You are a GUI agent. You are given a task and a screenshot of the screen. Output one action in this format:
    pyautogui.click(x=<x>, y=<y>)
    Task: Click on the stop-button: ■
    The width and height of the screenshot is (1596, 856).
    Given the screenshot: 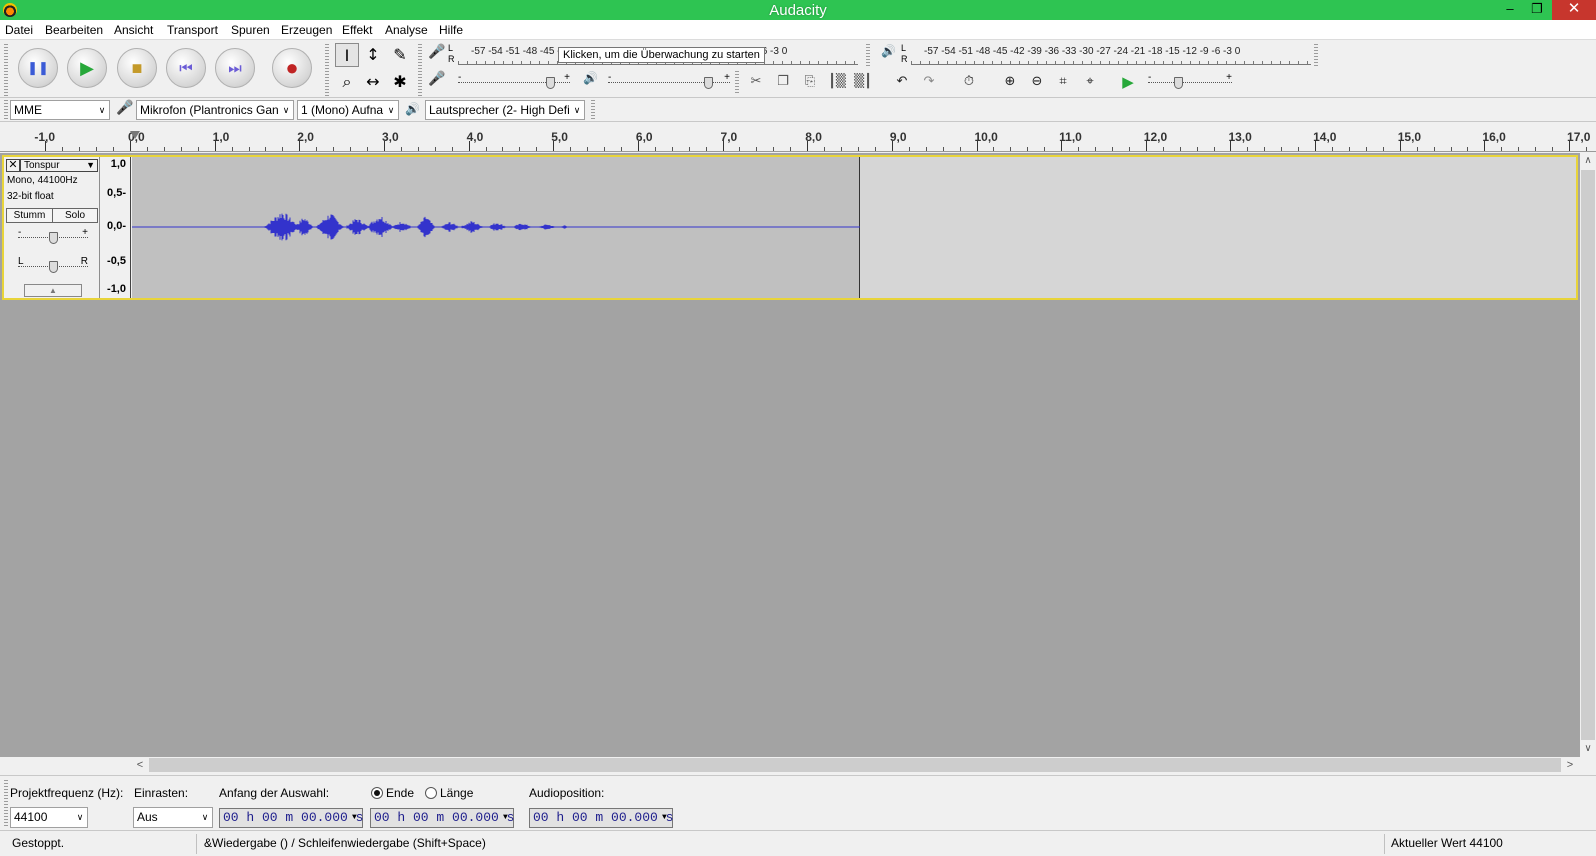 What is the action you would take?
    pyautogui.click(x=137, y=68)
    